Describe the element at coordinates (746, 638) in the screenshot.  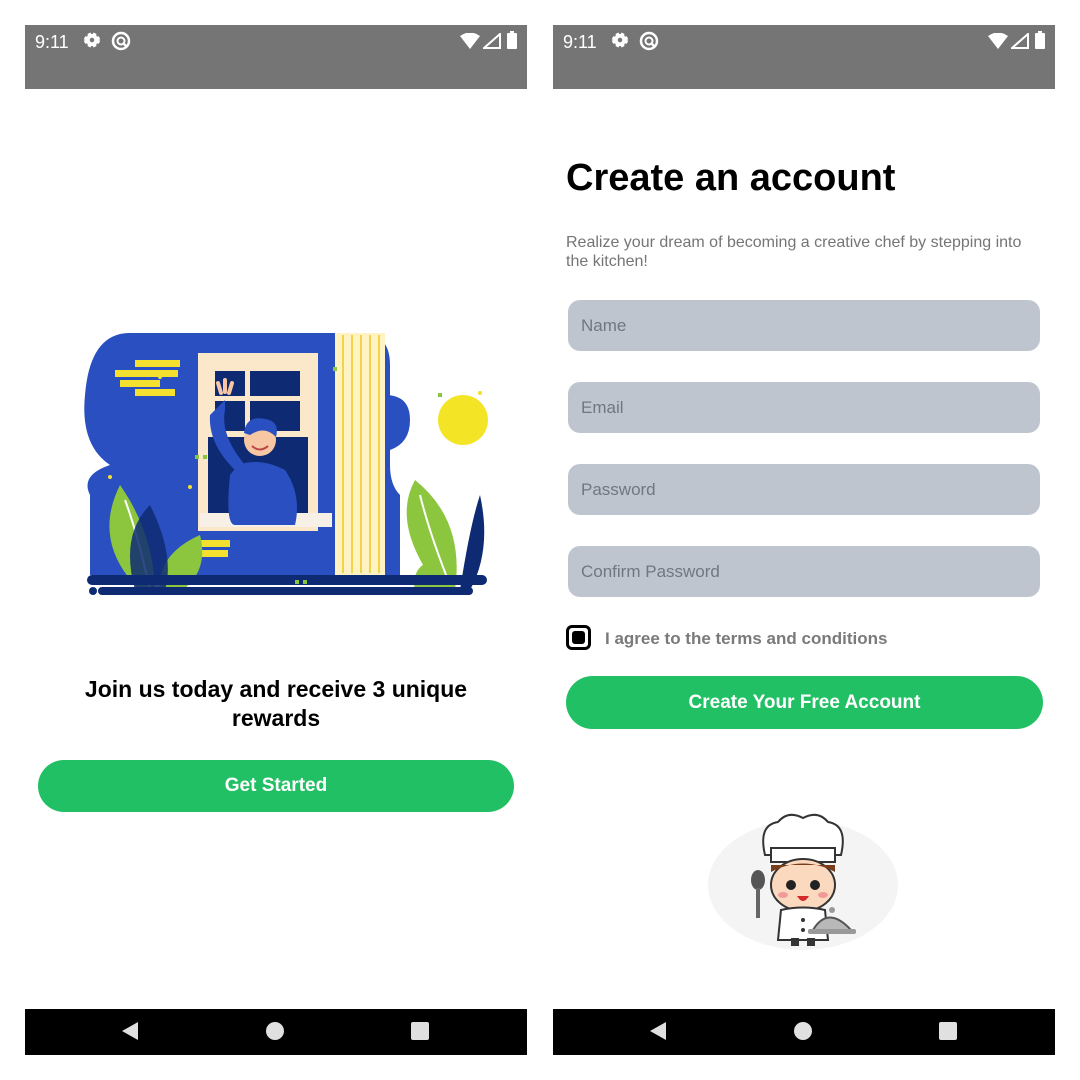
I see `terms-label: I agree to the terms and conditions` at that location.